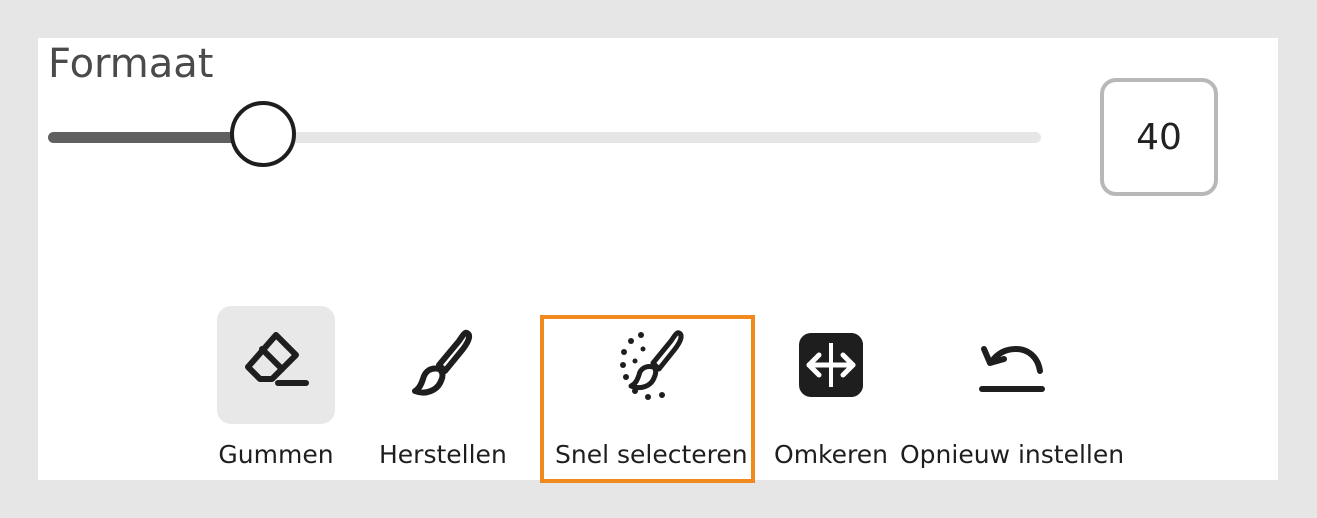  What do you see at coordinates (131, 64) in the screenshot?
I see `section-title: Formaat` at bounding box center [131, 64].